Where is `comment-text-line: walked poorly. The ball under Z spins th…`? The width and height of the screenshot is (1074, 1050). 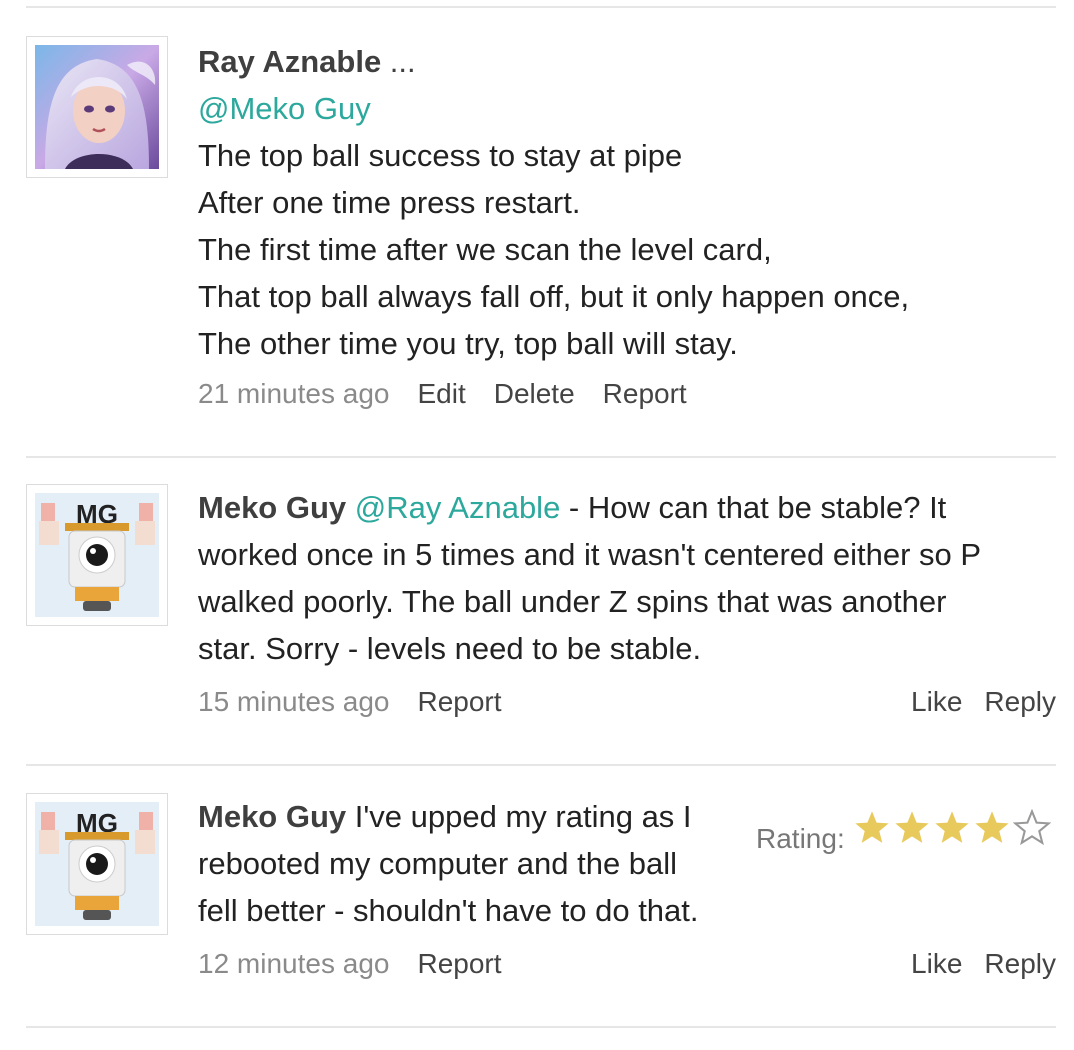 comment-text-line: walked poorly. The ball under Z spins th… is located at coordinates (572, 601).